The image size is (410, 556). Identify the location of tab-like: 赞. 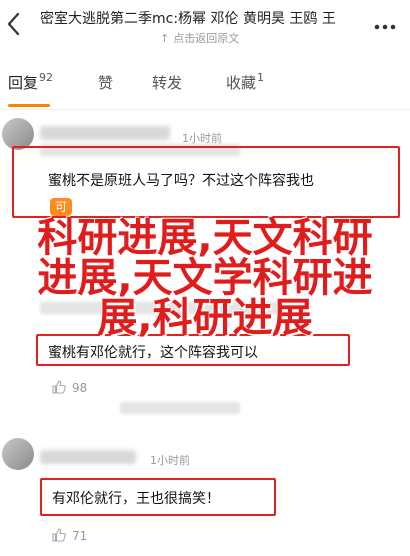
(105, 82).